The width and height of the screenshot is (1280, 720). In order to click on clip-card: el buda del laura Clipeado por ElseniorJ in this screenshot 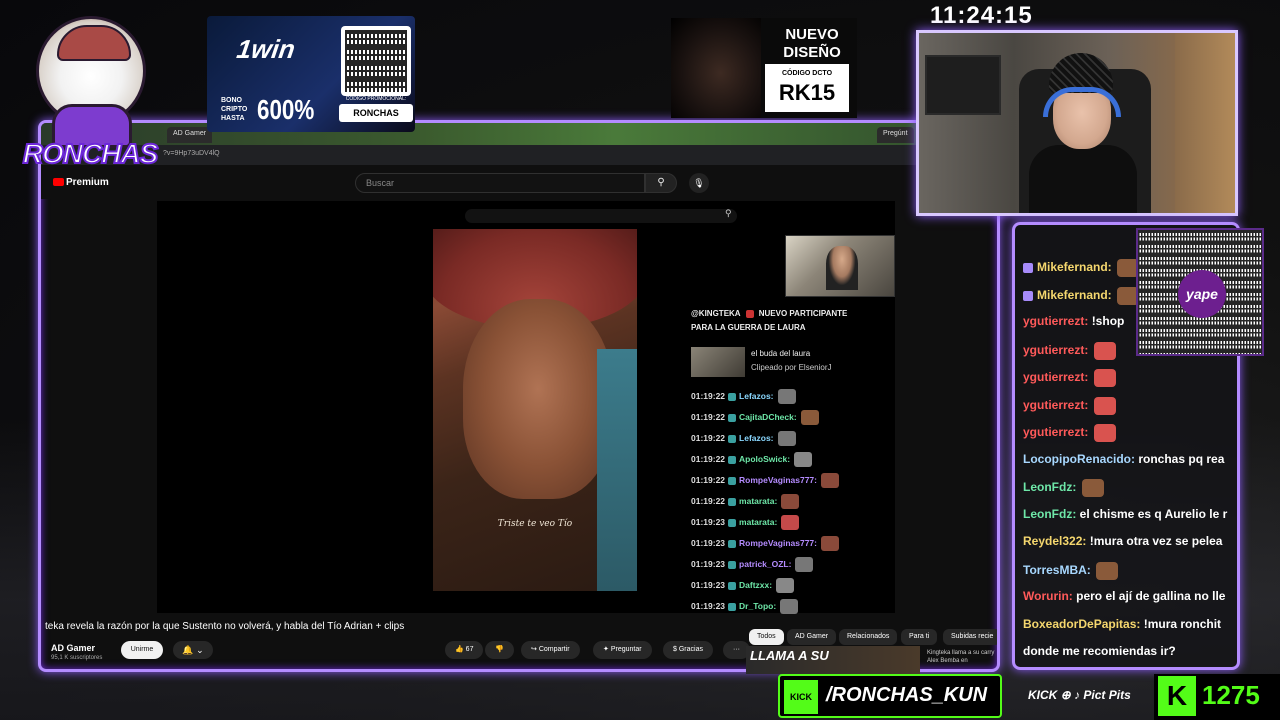, I will do `click(791, 364)`.